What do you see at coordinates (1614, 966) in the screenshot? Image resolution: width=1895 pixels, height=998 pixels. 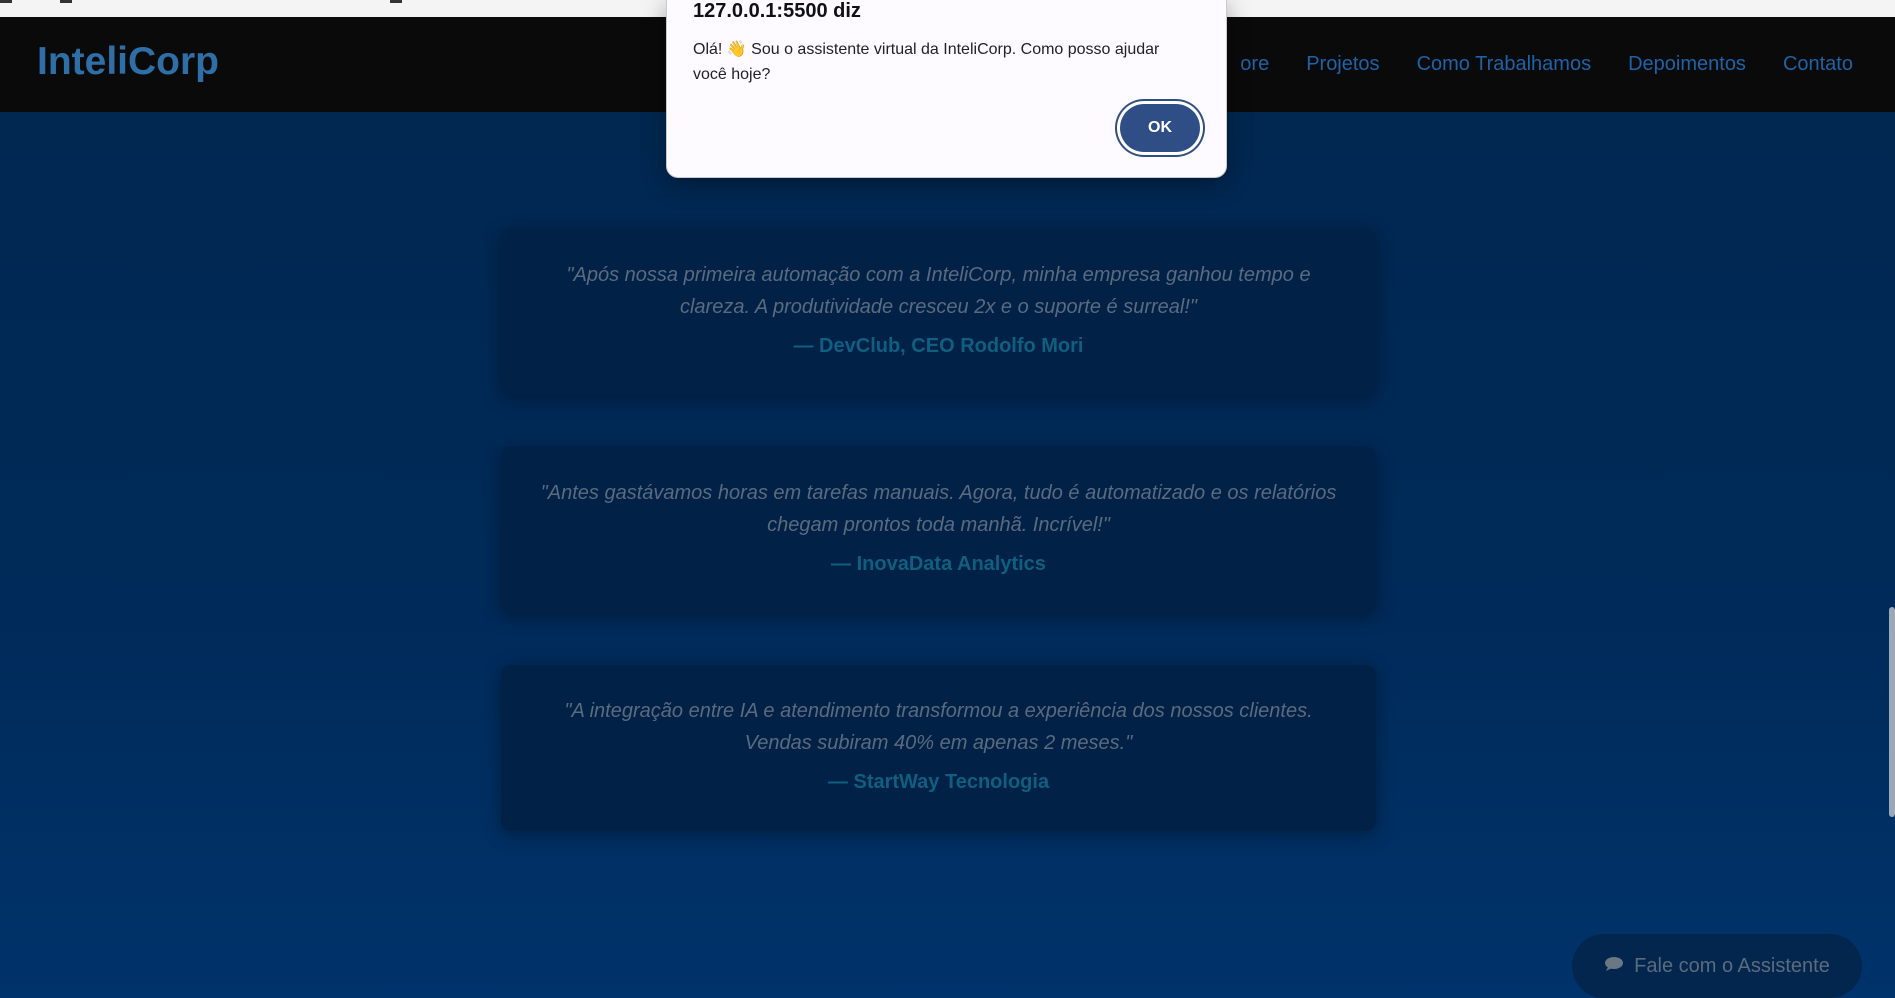 I see `speech-bubble-icon` at bounding box center [1614, 966].